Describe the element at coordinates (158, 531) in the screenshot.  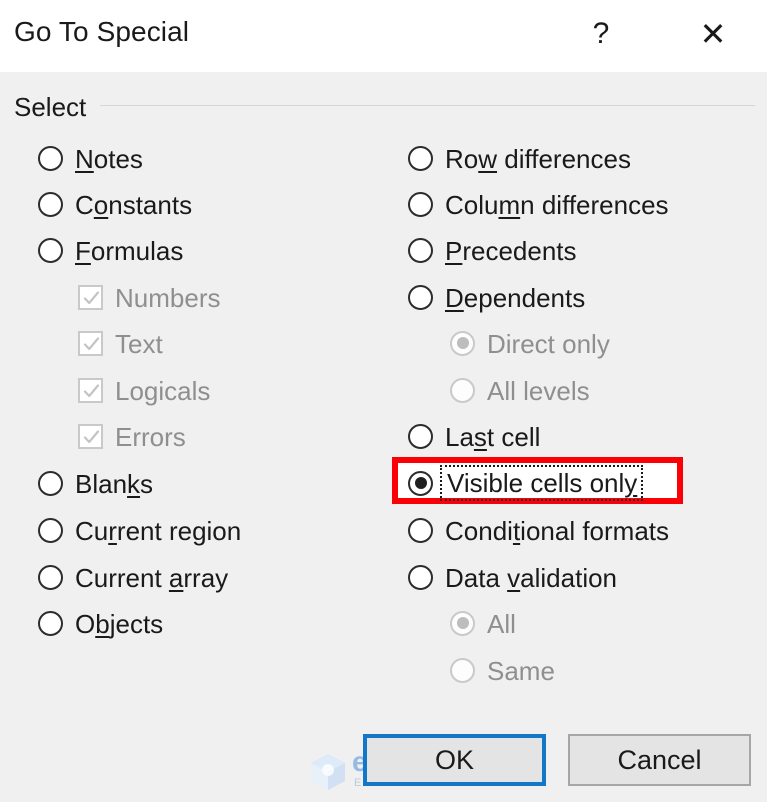
I see `option-label-current-region: Current region` at that location.